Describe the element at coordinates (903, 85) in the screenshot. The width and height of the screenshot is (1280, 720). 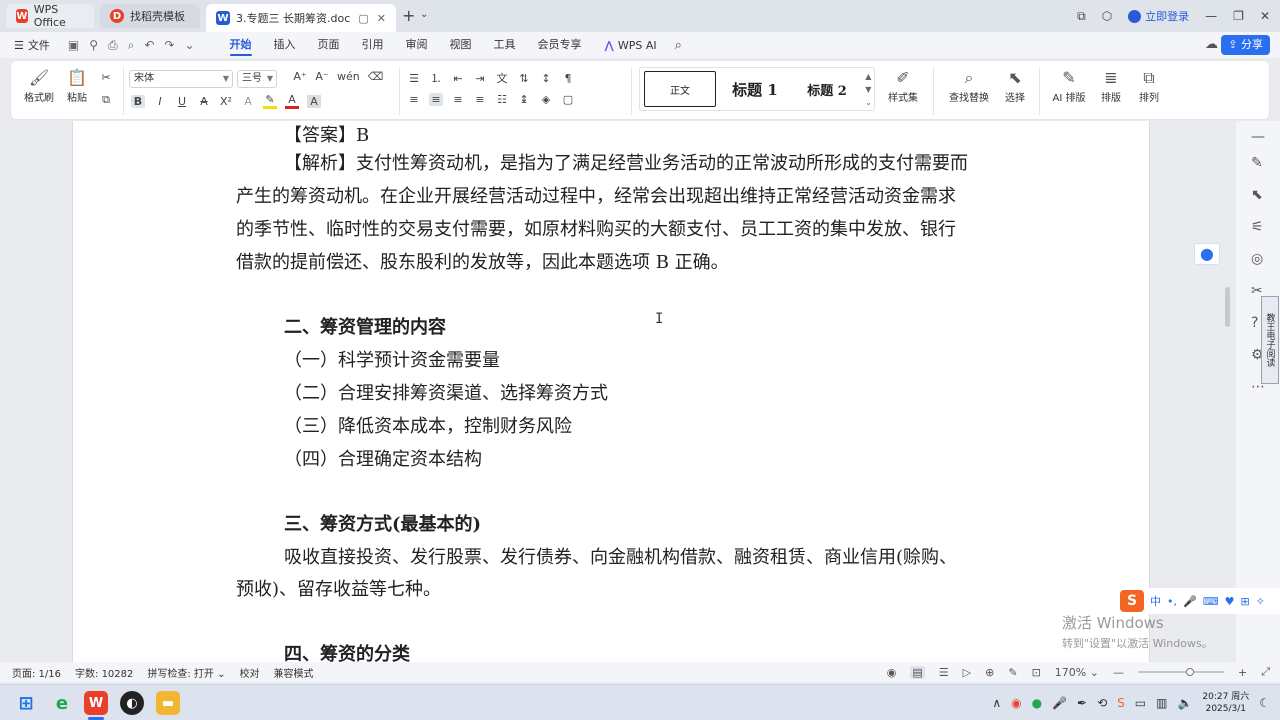
I see `style-set-button: ✐ 样式集` at that location.